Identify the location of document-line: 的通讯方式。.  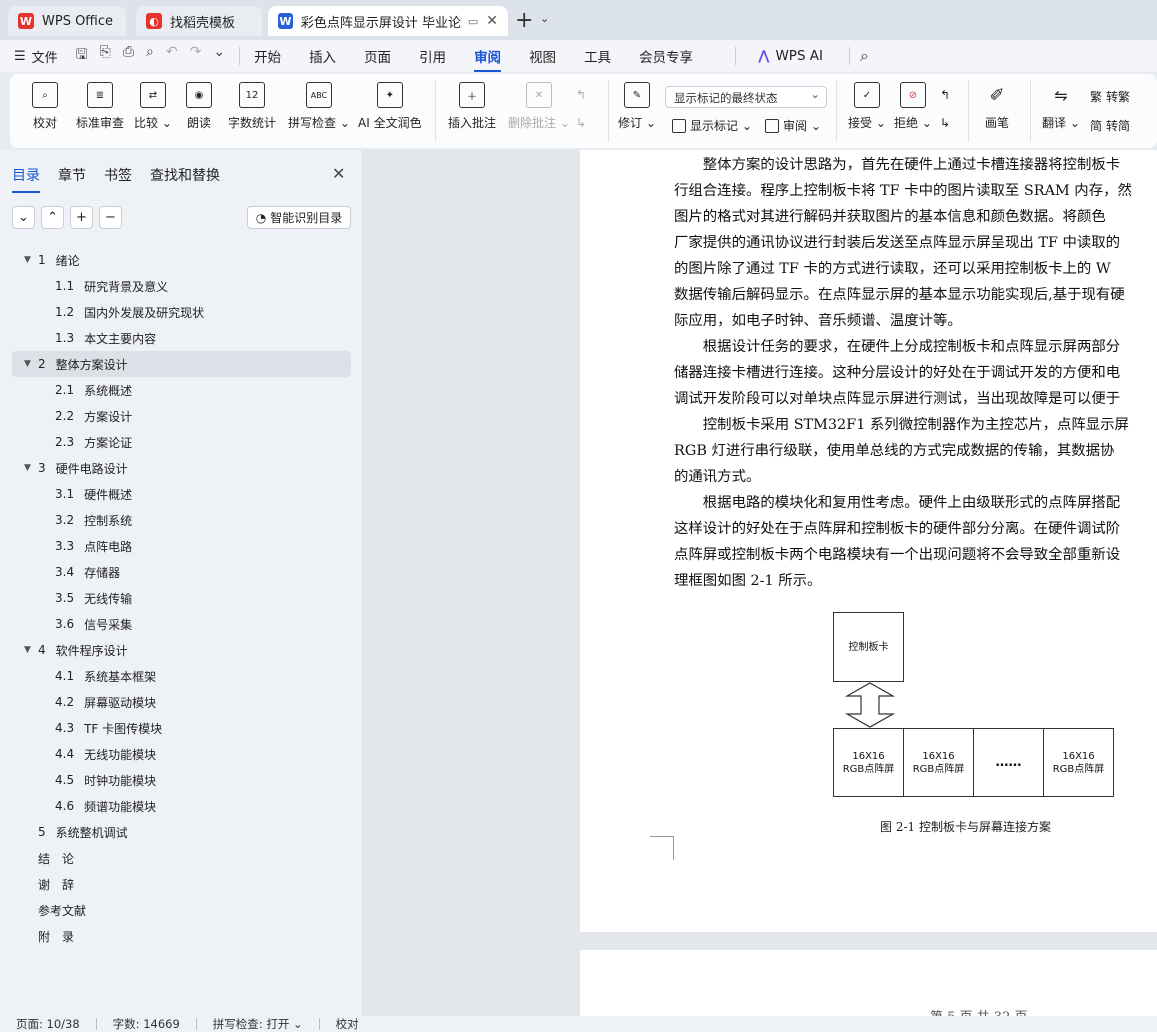
(717, 477).